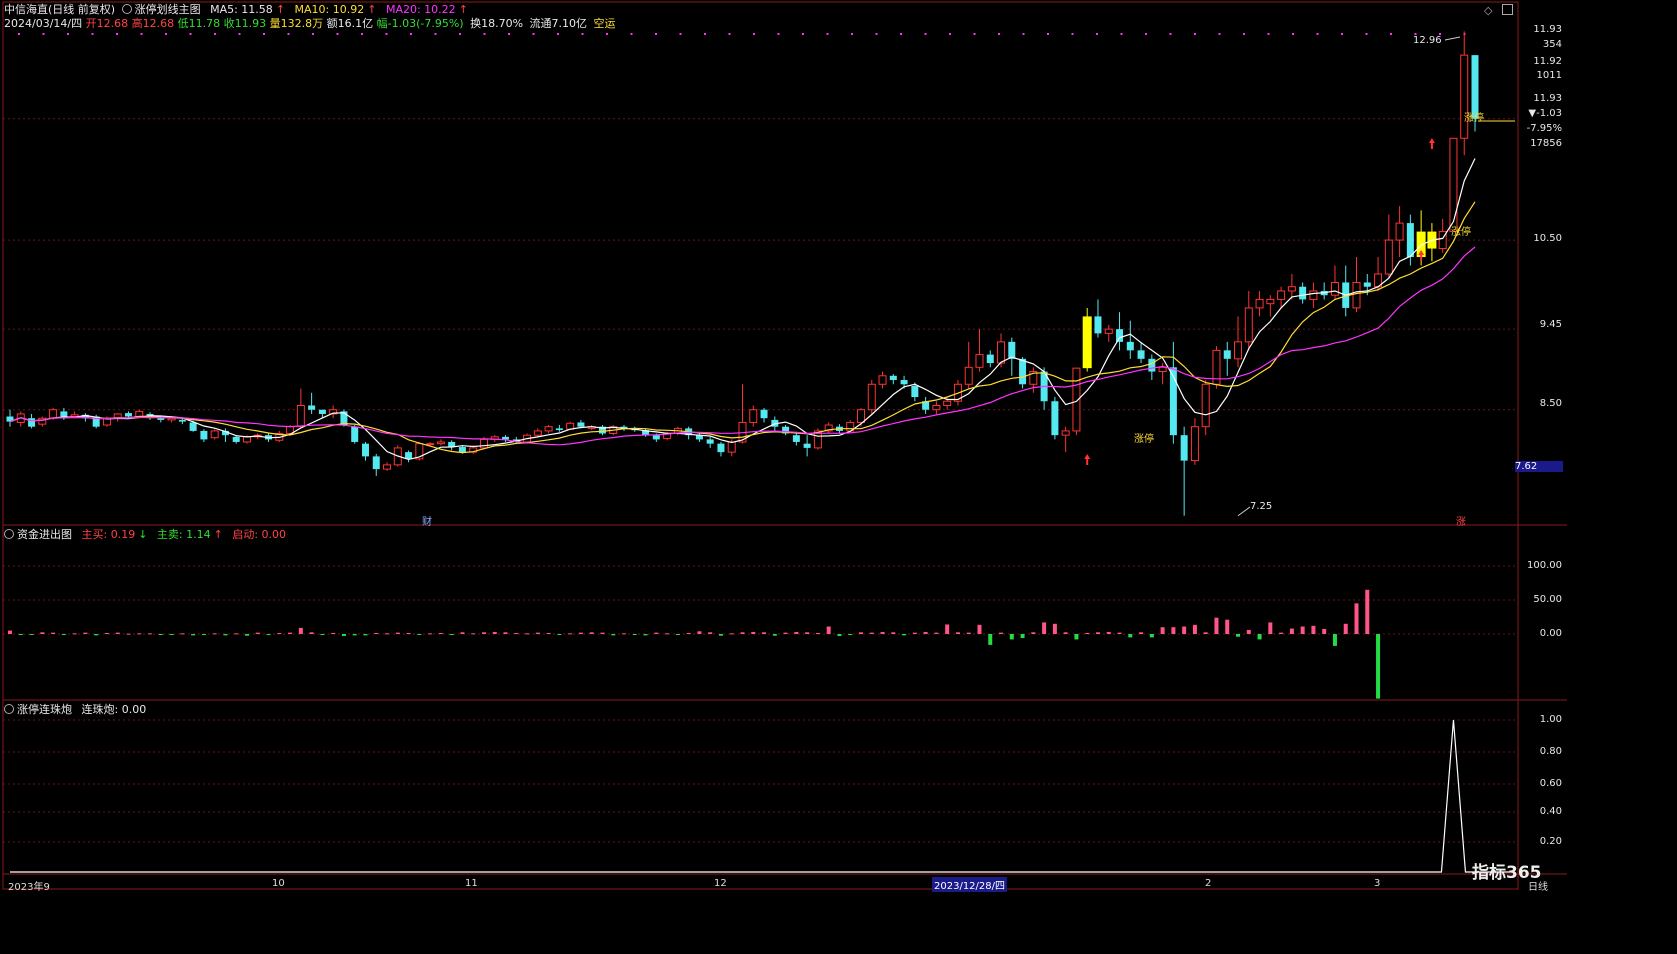  I want to click on quote-concept: 空运, so click(605, 23).